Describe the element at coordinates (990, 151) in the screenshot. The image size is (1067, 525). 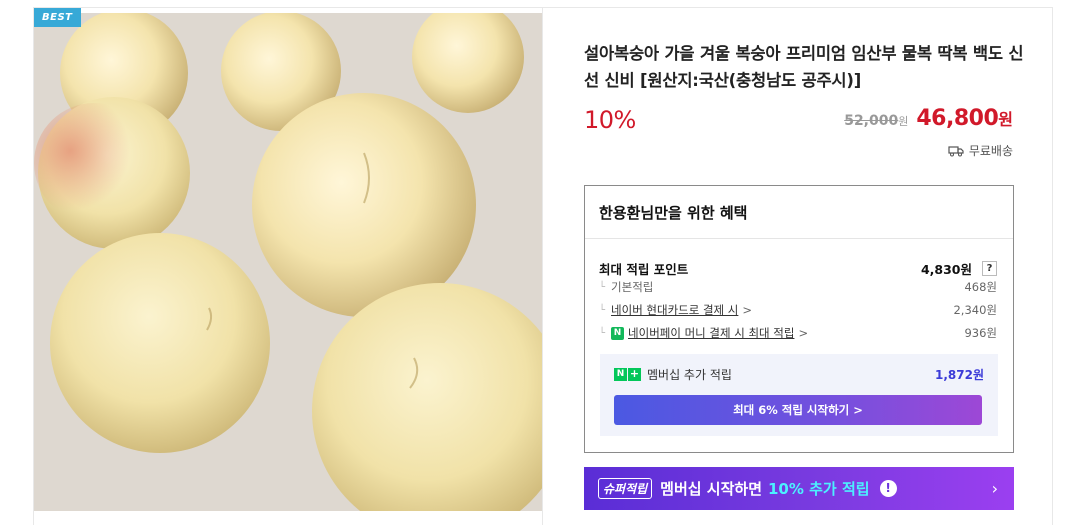
I see `shipping-label: 무료배송` at that location.